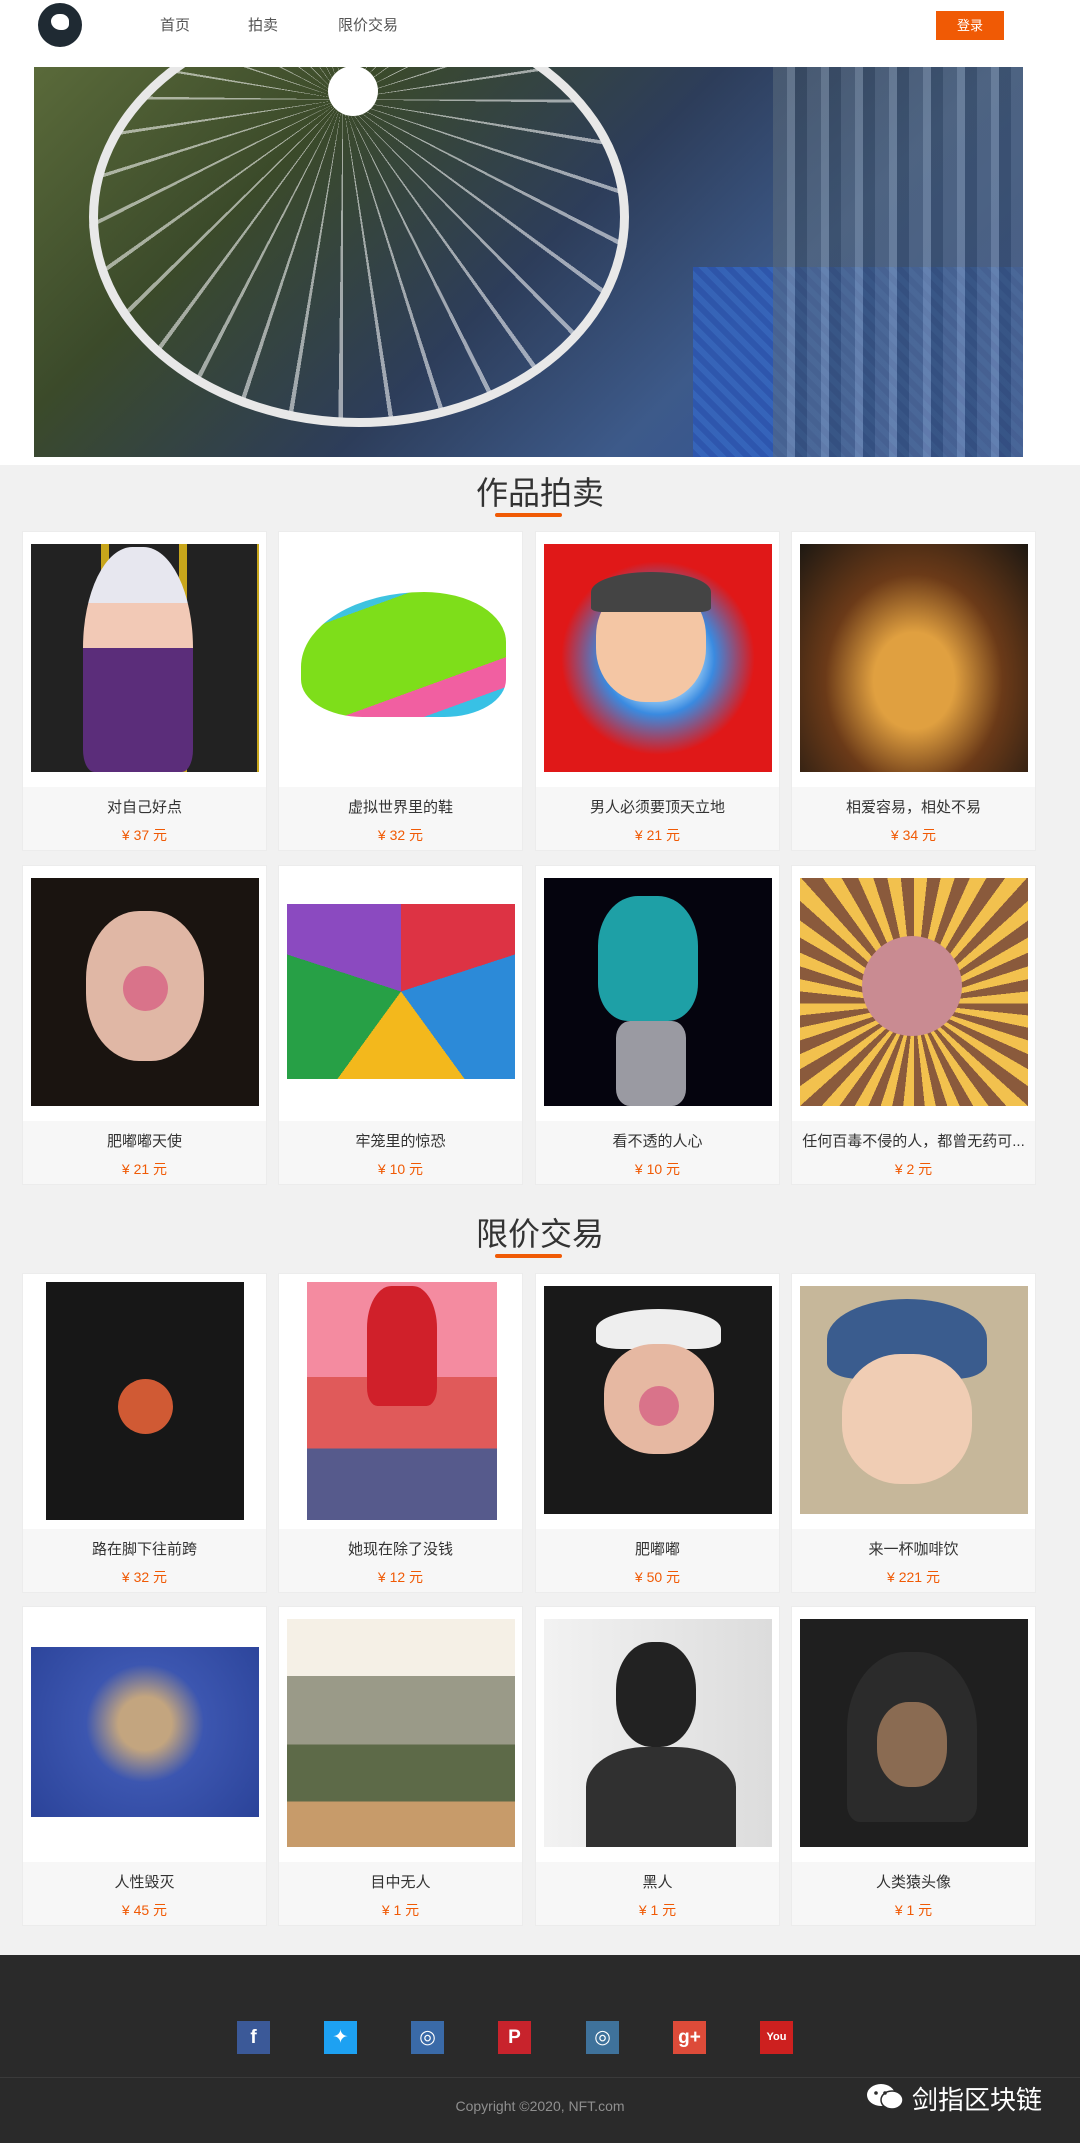  I want to click on artwork-card: 路在脚下往前跨 ¥ 32 元, so click(144, 1433).